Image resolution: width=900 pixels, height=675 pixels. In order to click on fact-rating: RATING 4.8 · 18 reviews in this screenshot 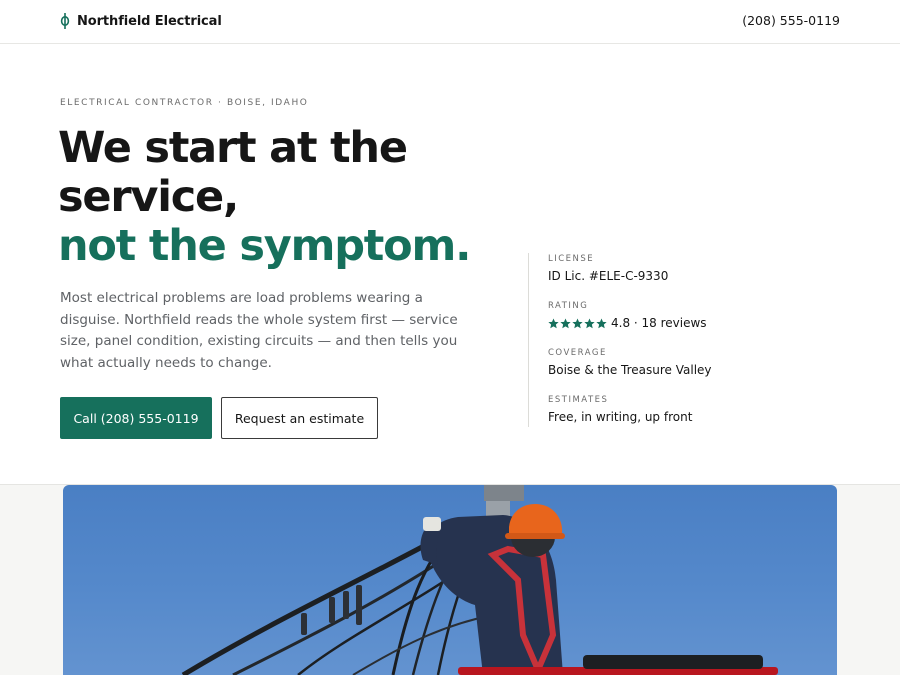, I will do `click(668, 324)`.